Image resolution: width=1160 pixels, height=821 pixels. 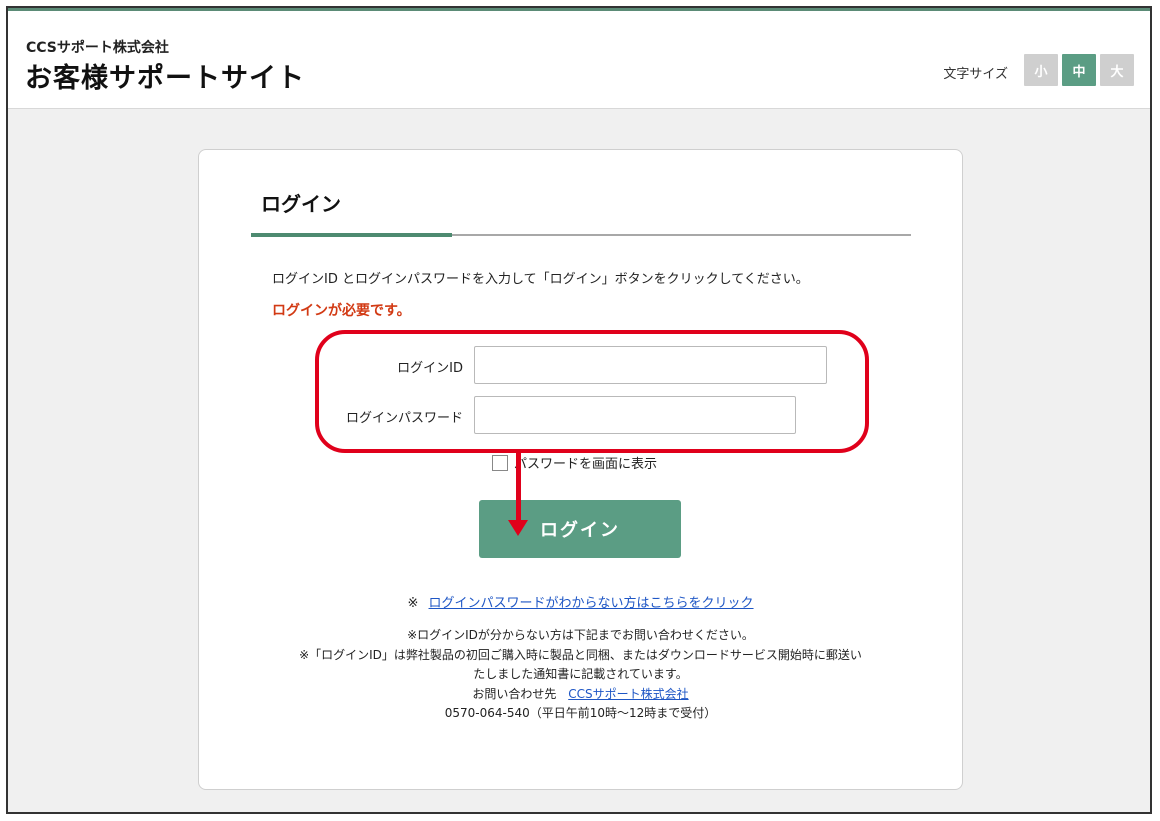 What do you see at coordinates (413, 603) in the screenshot?
I see `forgot-prefix: ※` at bounding box center [413, 603].